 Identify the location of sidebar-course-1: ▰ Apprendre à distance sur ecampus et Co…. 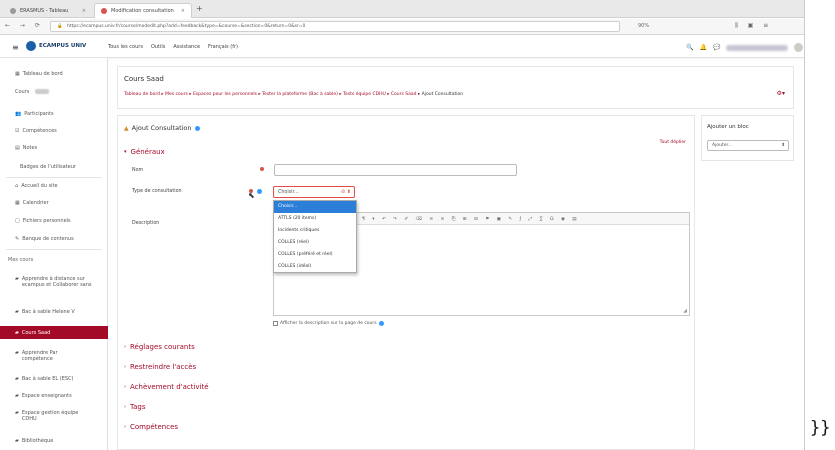
(54, 282).